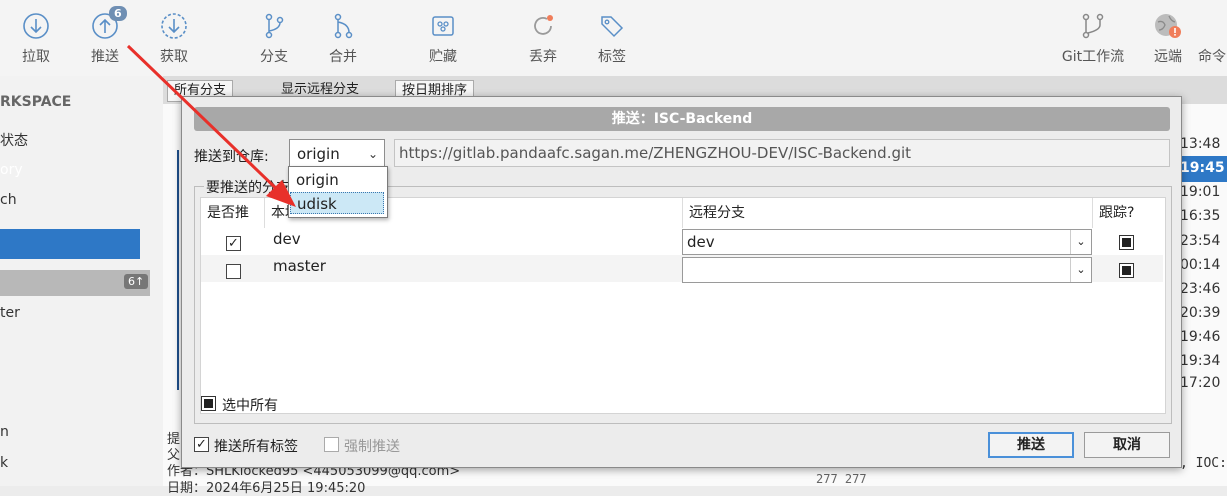 The width and height of the screenshot is (1227, 496). Describe the element at coordinates (1127, 445) in the screenshot. I see `cancel-button: 取消` at that location.